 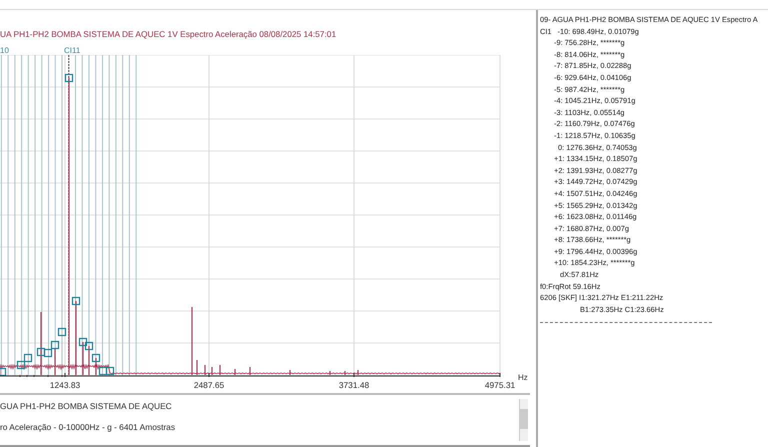 What do you see at coordinates (65, 385) in the screenshot?
I see `axis-tick-label: 1243.83` at bounding box center [65, 385].